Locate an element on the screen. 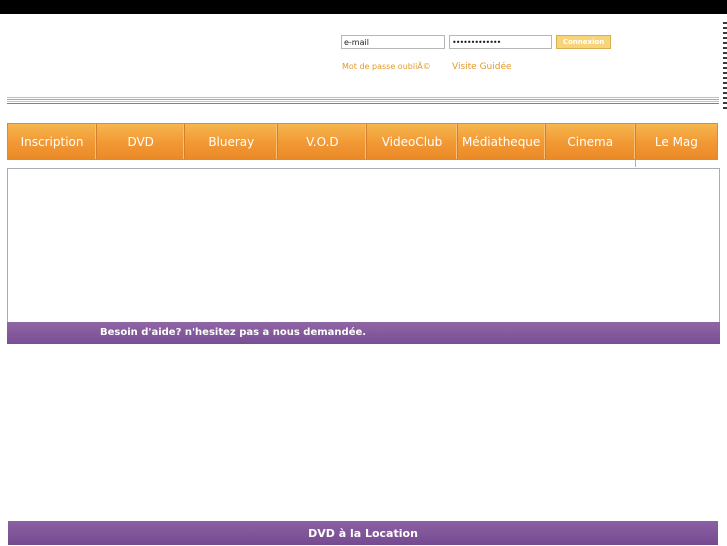  nav-item-vod: V.O.D is located at coordinates (323, 141).